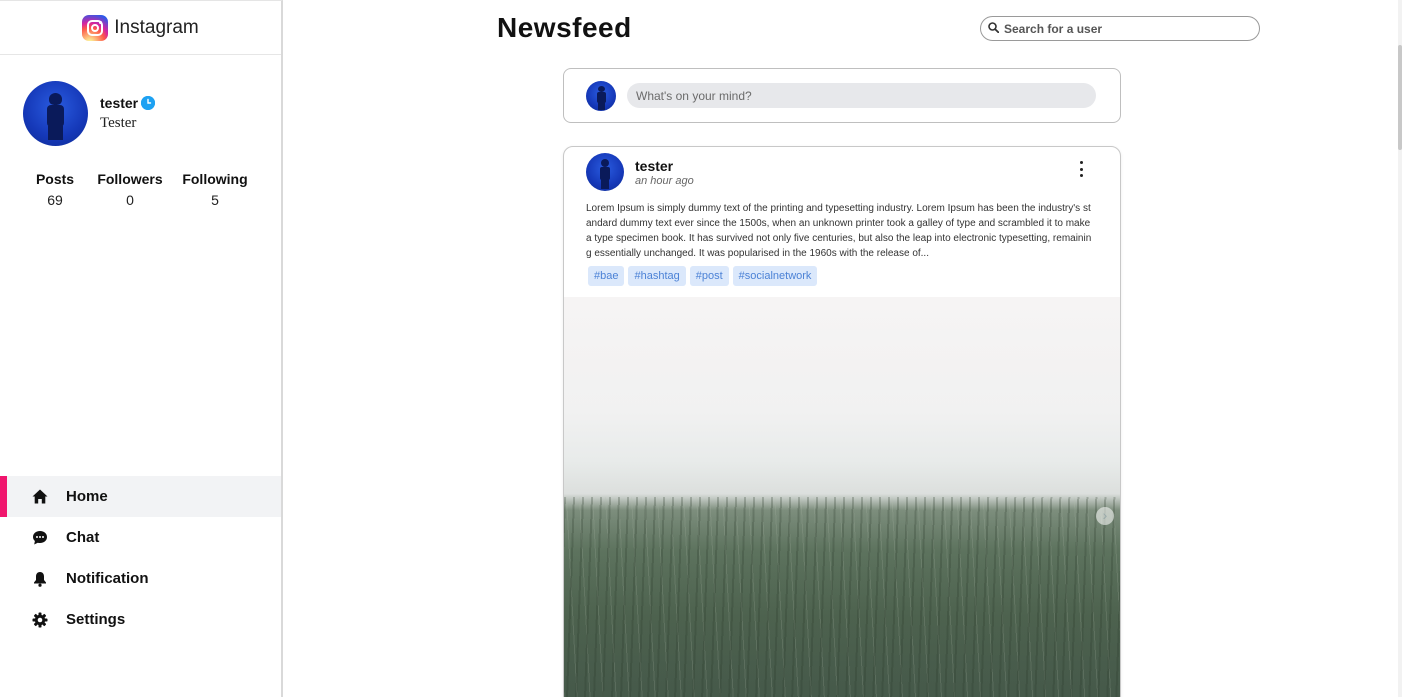 This screenshot has height=697, width=1402. I want to click on profile-handle: Tester, so click(118, 123).